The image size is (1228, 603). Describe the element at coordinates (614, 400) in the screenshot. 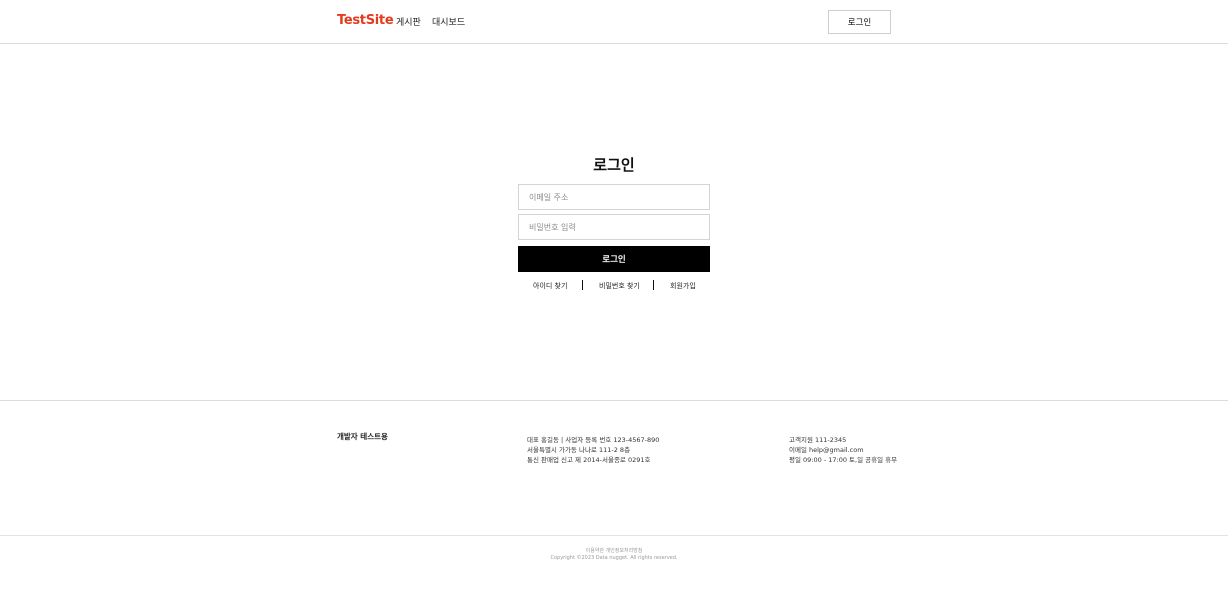

I see `footer-divider` at that location.